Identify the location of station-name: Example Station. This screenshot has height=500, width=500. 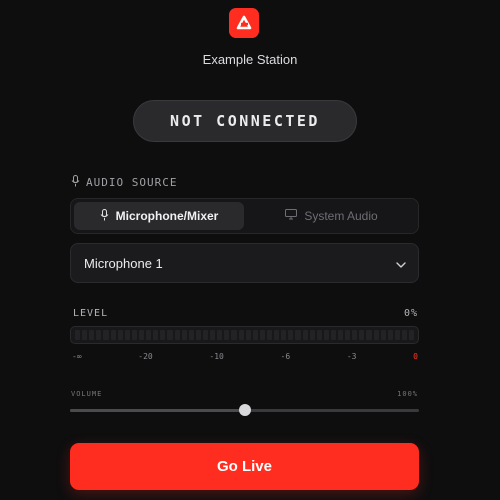
(250, 59).